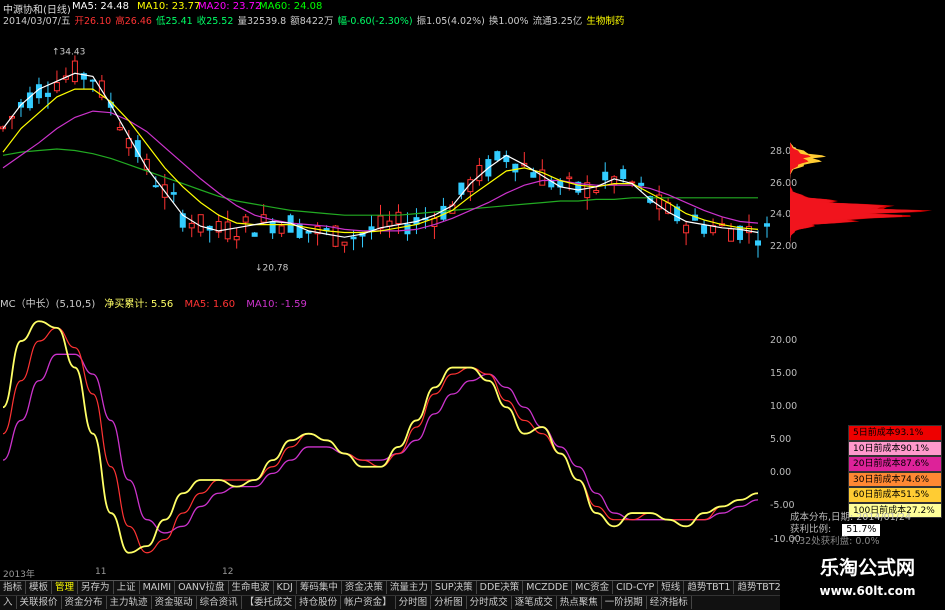 This screenshot has height=610, width=945. I want to click on tab-tabs_row2-0: 入, so click(8, 602).